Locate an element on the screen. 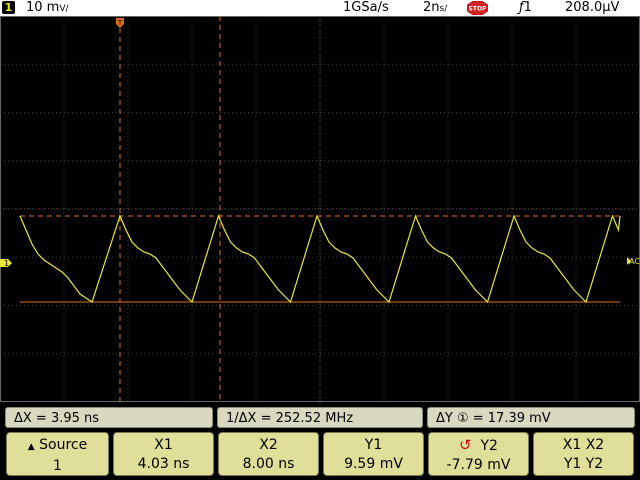 The image size is (640, 480). vertical-scale: 10 mV/ is located at coordinates (47, 8).